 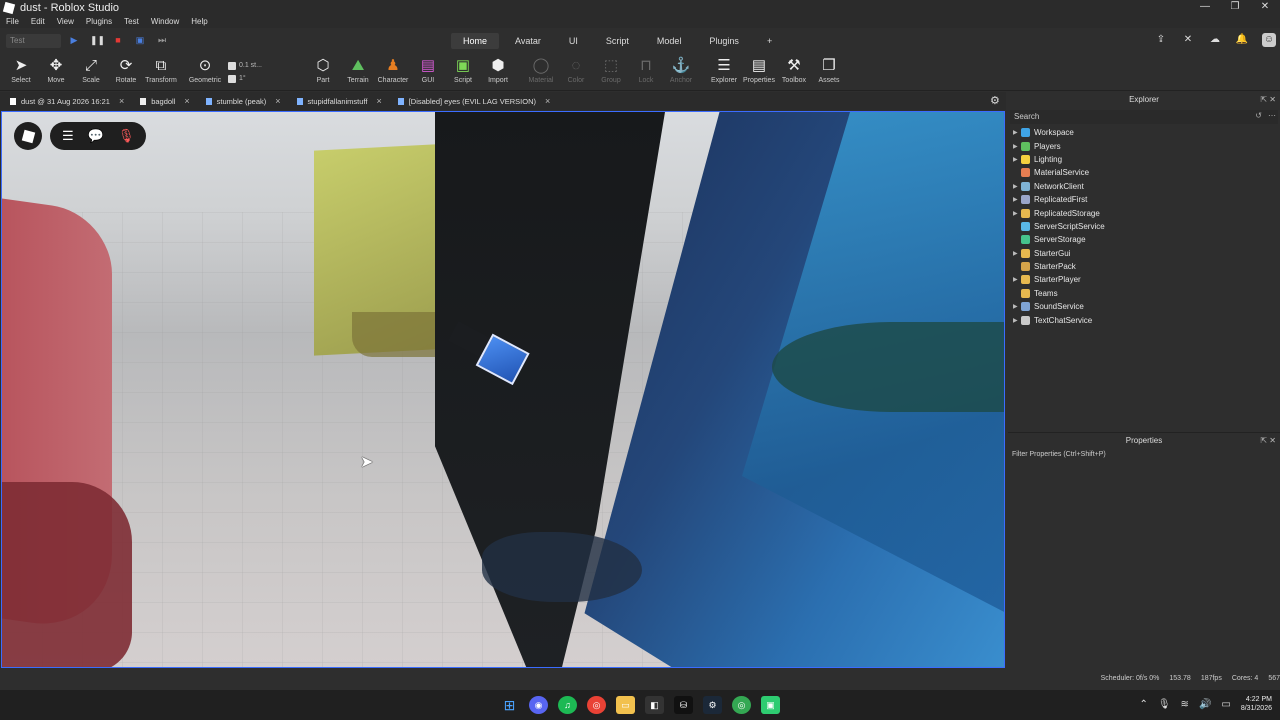 I want to click on explorer-item-materialservice: MaterialService, so click(x=1144, y=172).